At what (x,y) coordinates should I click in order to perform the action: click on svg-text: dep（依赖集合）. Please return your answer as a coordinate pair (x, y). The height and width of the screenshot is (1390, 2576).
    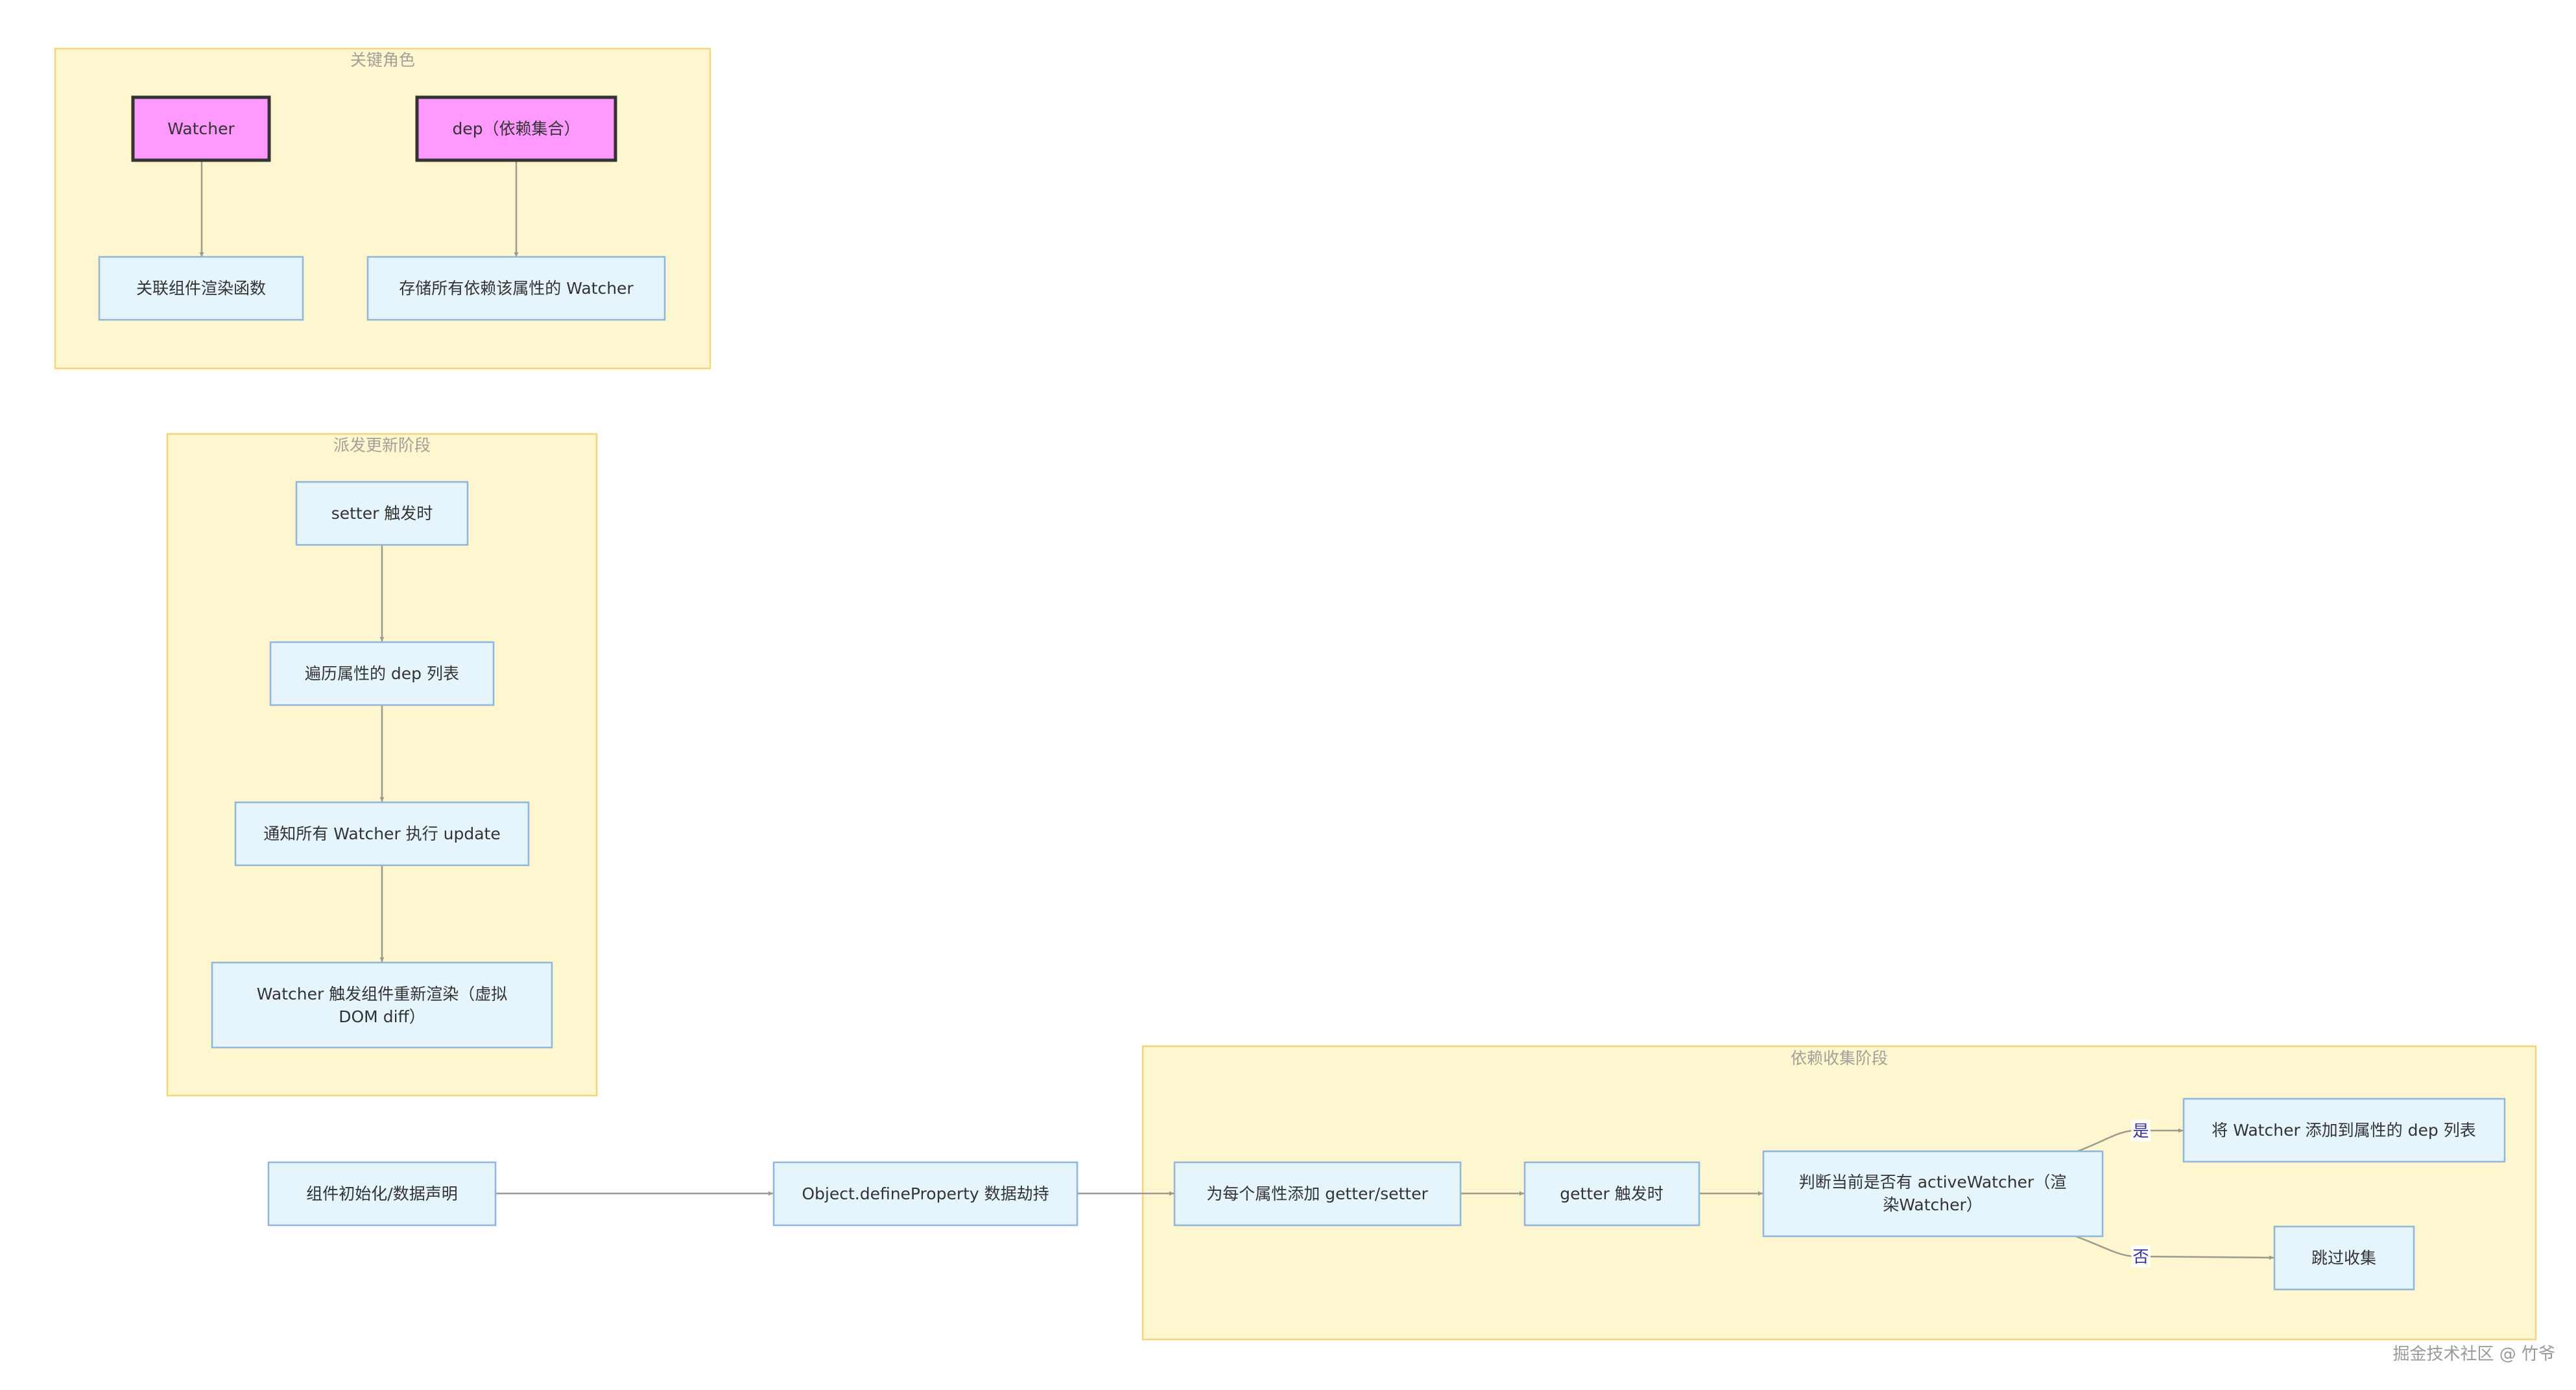
    Looking at the image, I should click on (516, 128).